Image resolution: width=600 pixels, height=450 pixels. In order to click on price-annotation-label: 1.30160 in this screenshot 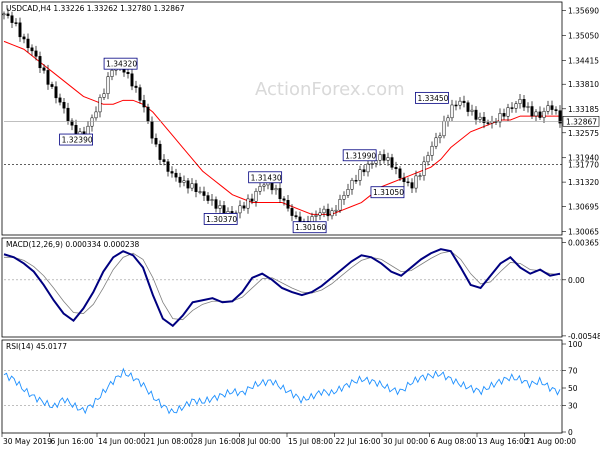, I will do `click(310, 227)`.